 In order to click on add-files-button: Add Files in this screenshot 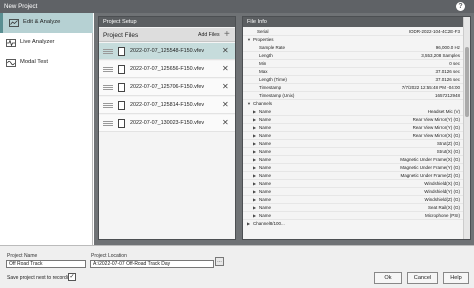, I will do `click(209, 35)`.